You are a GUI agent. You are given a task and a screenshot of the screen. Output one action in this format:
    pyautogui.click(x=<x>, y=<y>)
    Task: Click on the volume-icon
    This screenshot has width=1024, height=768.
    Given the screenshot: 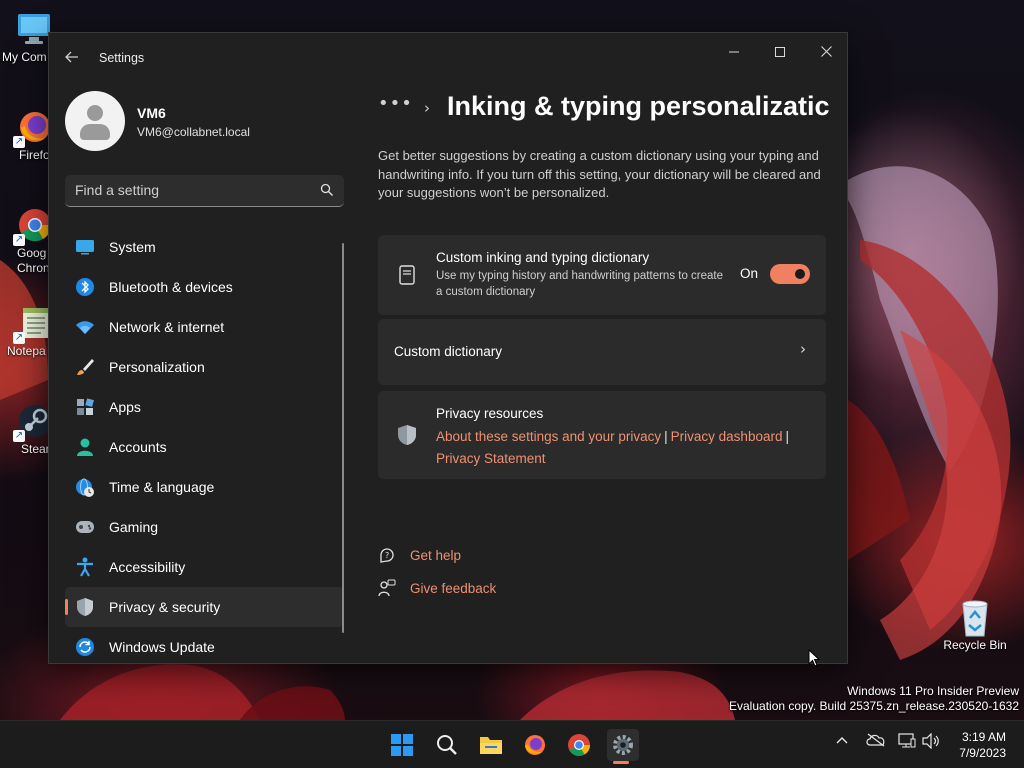 What is the action you would take?
    pyautogui.click(x=930, y=741)
    